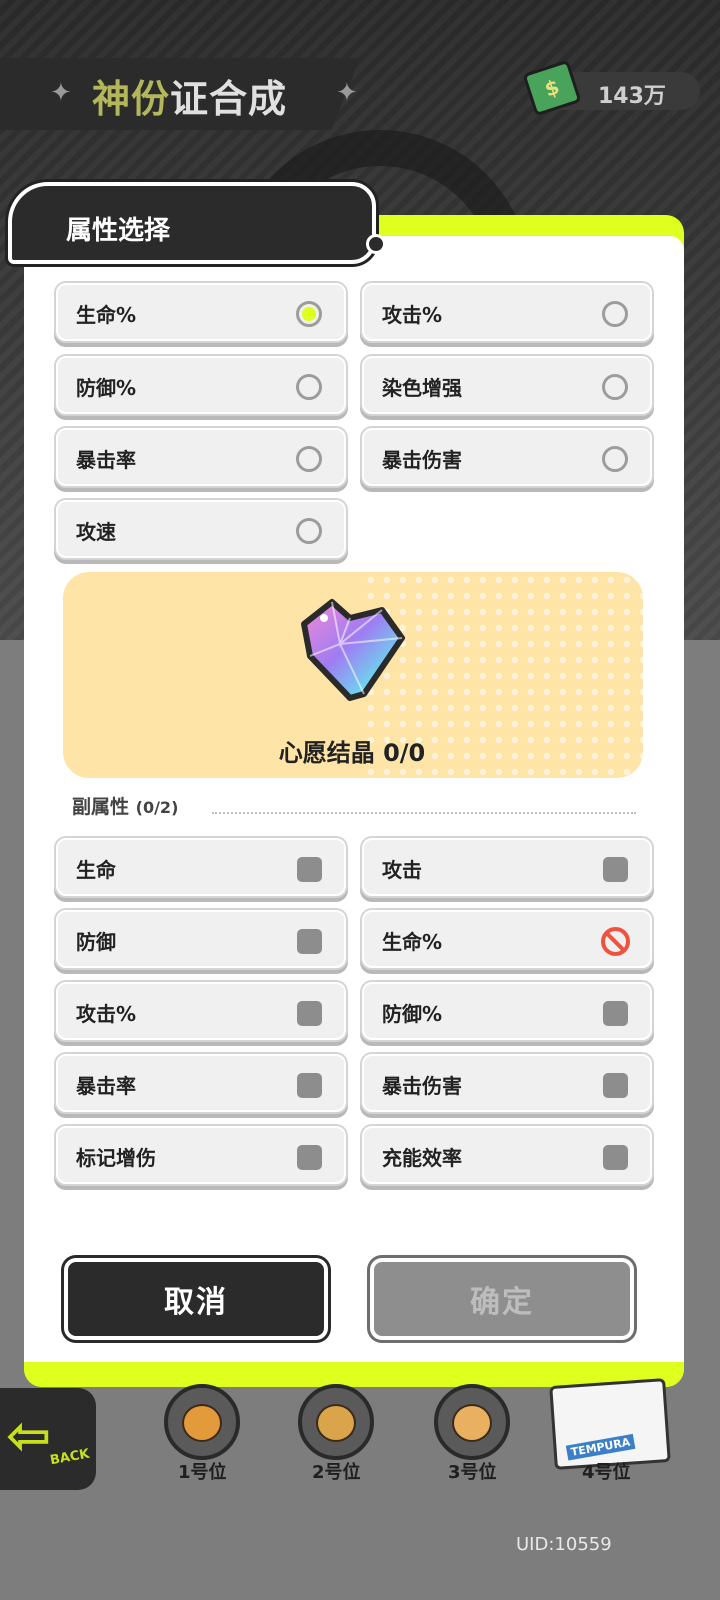 This screenshot has height=1600, width=720. I want to click on wish-crystal-count: 心愿结晶 0/0, so click(352, 753).